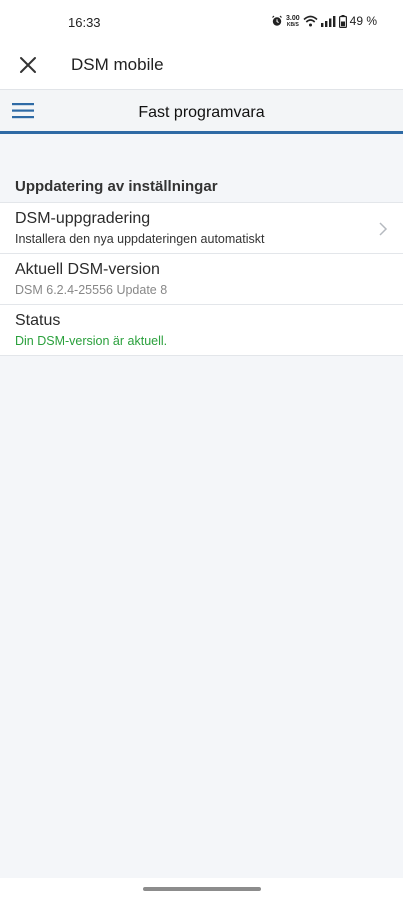 The height and width of the screenshot is (900, 403). What do you see at coordinates (201, 67) in the screenshot?
I see `app-bar: DSM mobile` at bounding box center [201, 67].